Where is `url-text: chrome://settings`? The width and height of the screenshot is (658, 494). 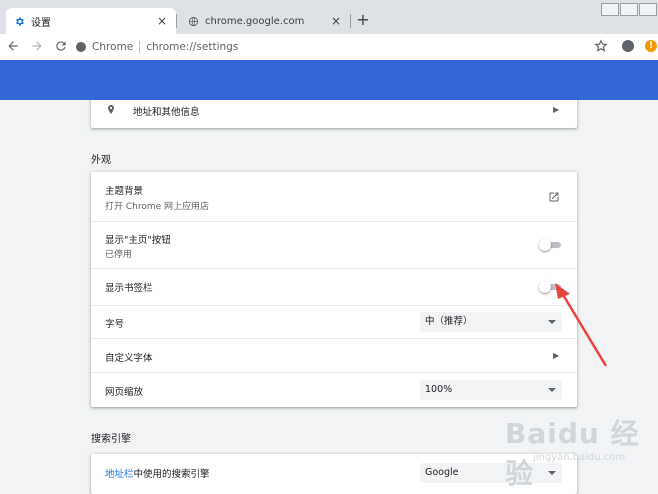 url-text: chrome://settings is located at coordinates (192, 47).